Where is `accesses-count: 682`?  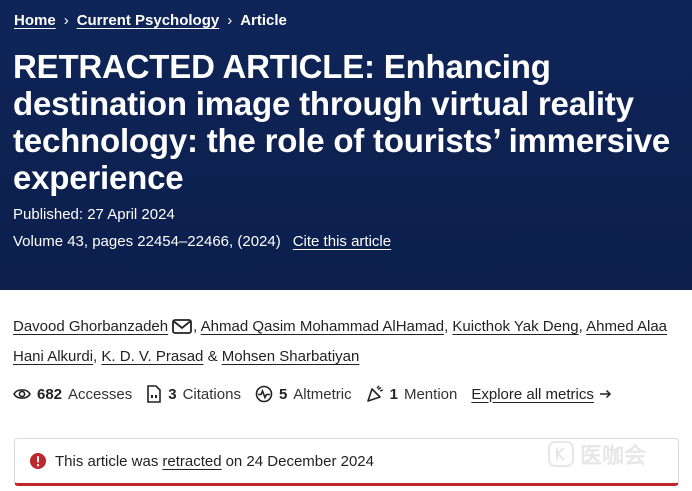 accesses-count: 682 is located at coordinates (50, 394).